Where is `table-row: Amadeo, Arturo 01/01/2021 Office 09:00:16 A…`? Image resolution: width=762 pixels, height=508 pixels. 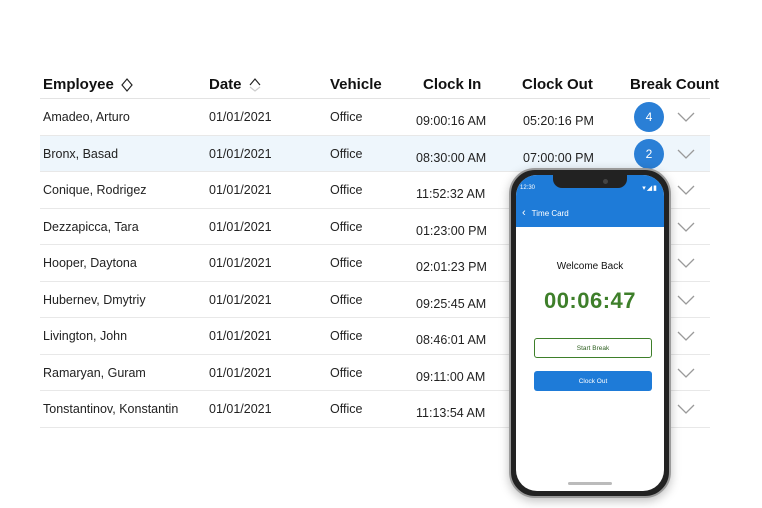 table-row: Amadeo, Arturo 01/01/2021 Office 09:00:16 A… is located at coordinates (375, 117).